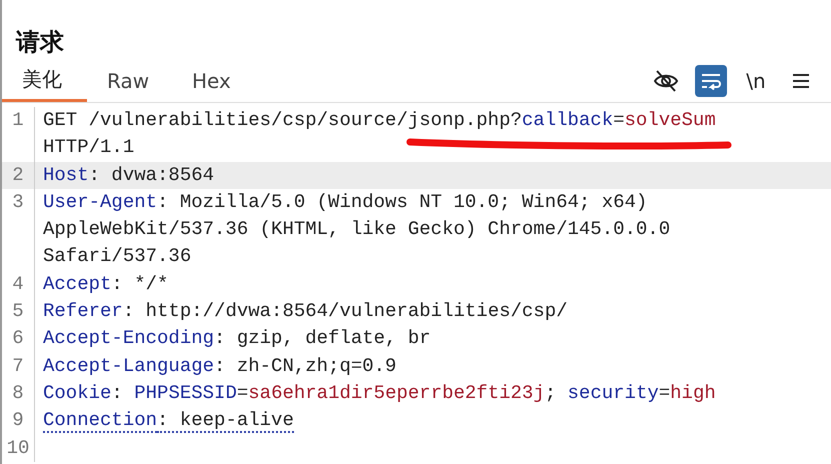 The width and height of the screenshot is (831, 464). What do you see at coordinates (129, 85) in the screenshot?
I see `view-tab: Raw` at bounding box center [129, 85].